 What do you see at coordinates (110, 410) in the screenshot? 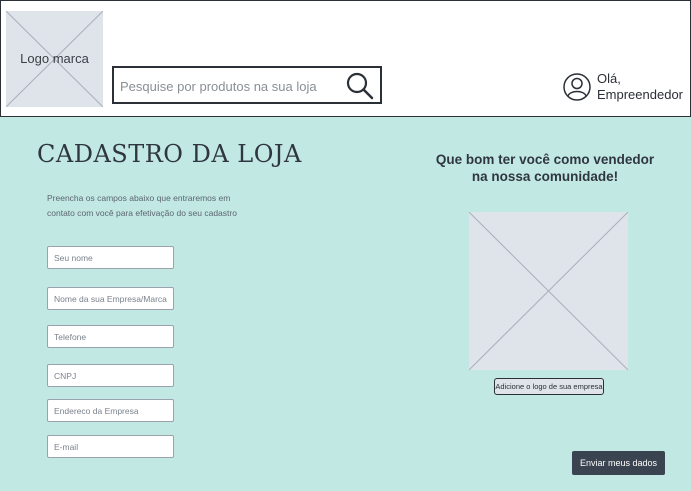
I see `address-field` at bounding box center [110, 410].